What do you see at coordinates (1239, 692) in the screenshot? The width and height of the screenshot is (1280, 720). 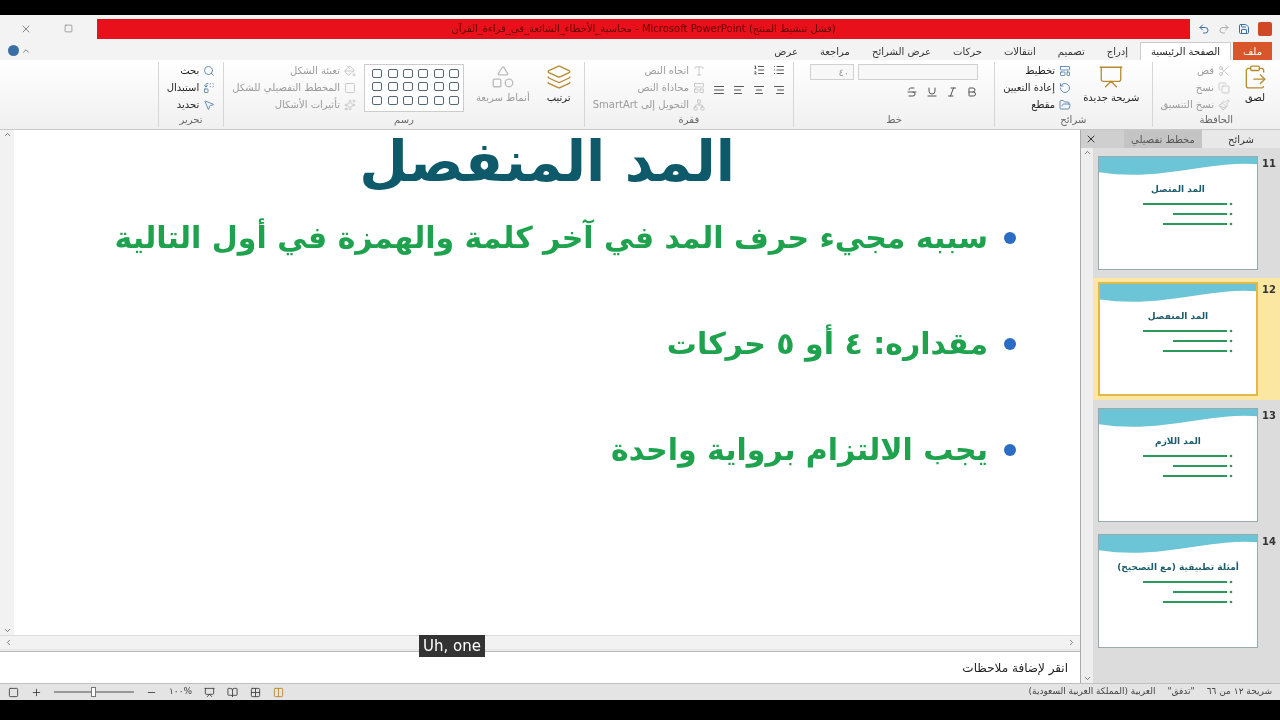 I see `slide-count: شريحة ١٢ من ٦٦` at bounding box center [1239, 692].